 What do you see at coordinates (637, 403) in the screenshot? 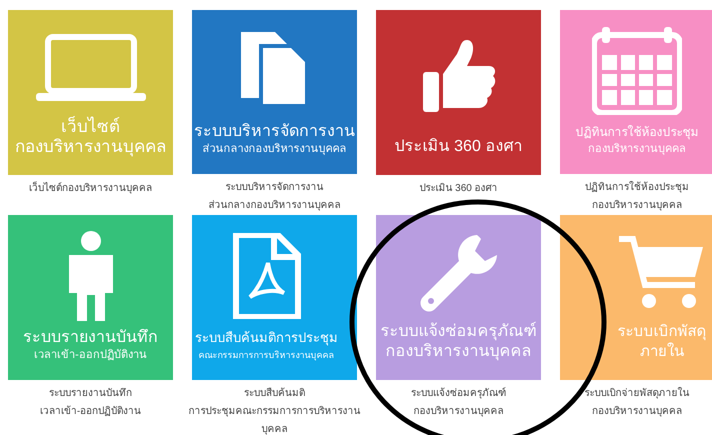
I see `tile-caption: ระบบเบิกจ่ายพัสดุภายใน กองบริหารงานบุคคล` at bounding box center [637, 403].